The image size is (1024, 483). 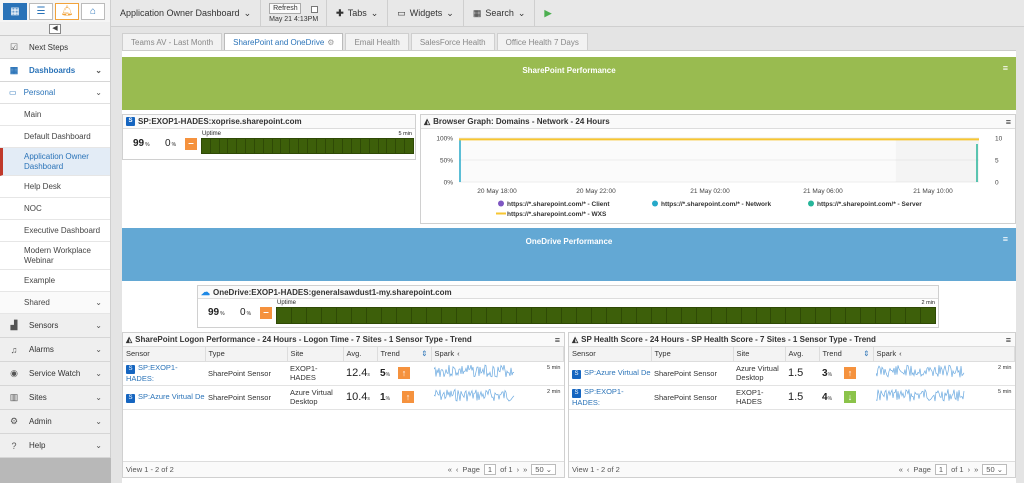 What do you see at coordinates (55, 70) in the screenshot?
I see `sidebar-item-dashboards: ▦ Dashboards ⌄` at bounding box center [55, 70].